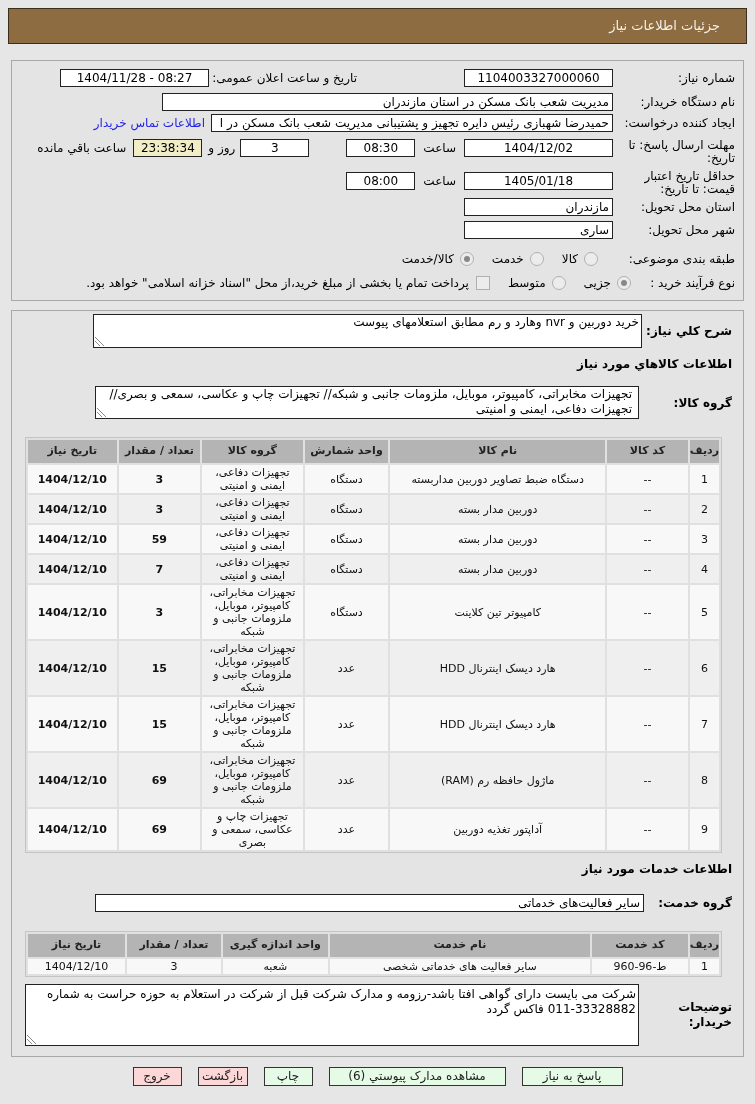 Image resolution: width=755 pixels, height=1104 pixels. I want to click on table-cell: 7, so click(159, 569).